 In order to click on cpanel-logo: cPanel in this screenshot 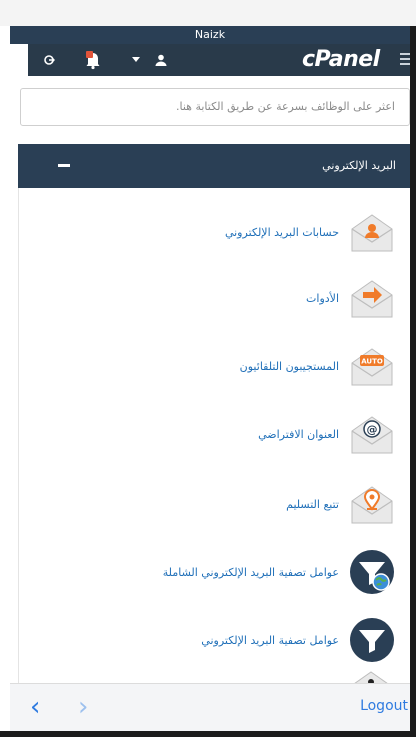, I will do `click(341, 59)`.